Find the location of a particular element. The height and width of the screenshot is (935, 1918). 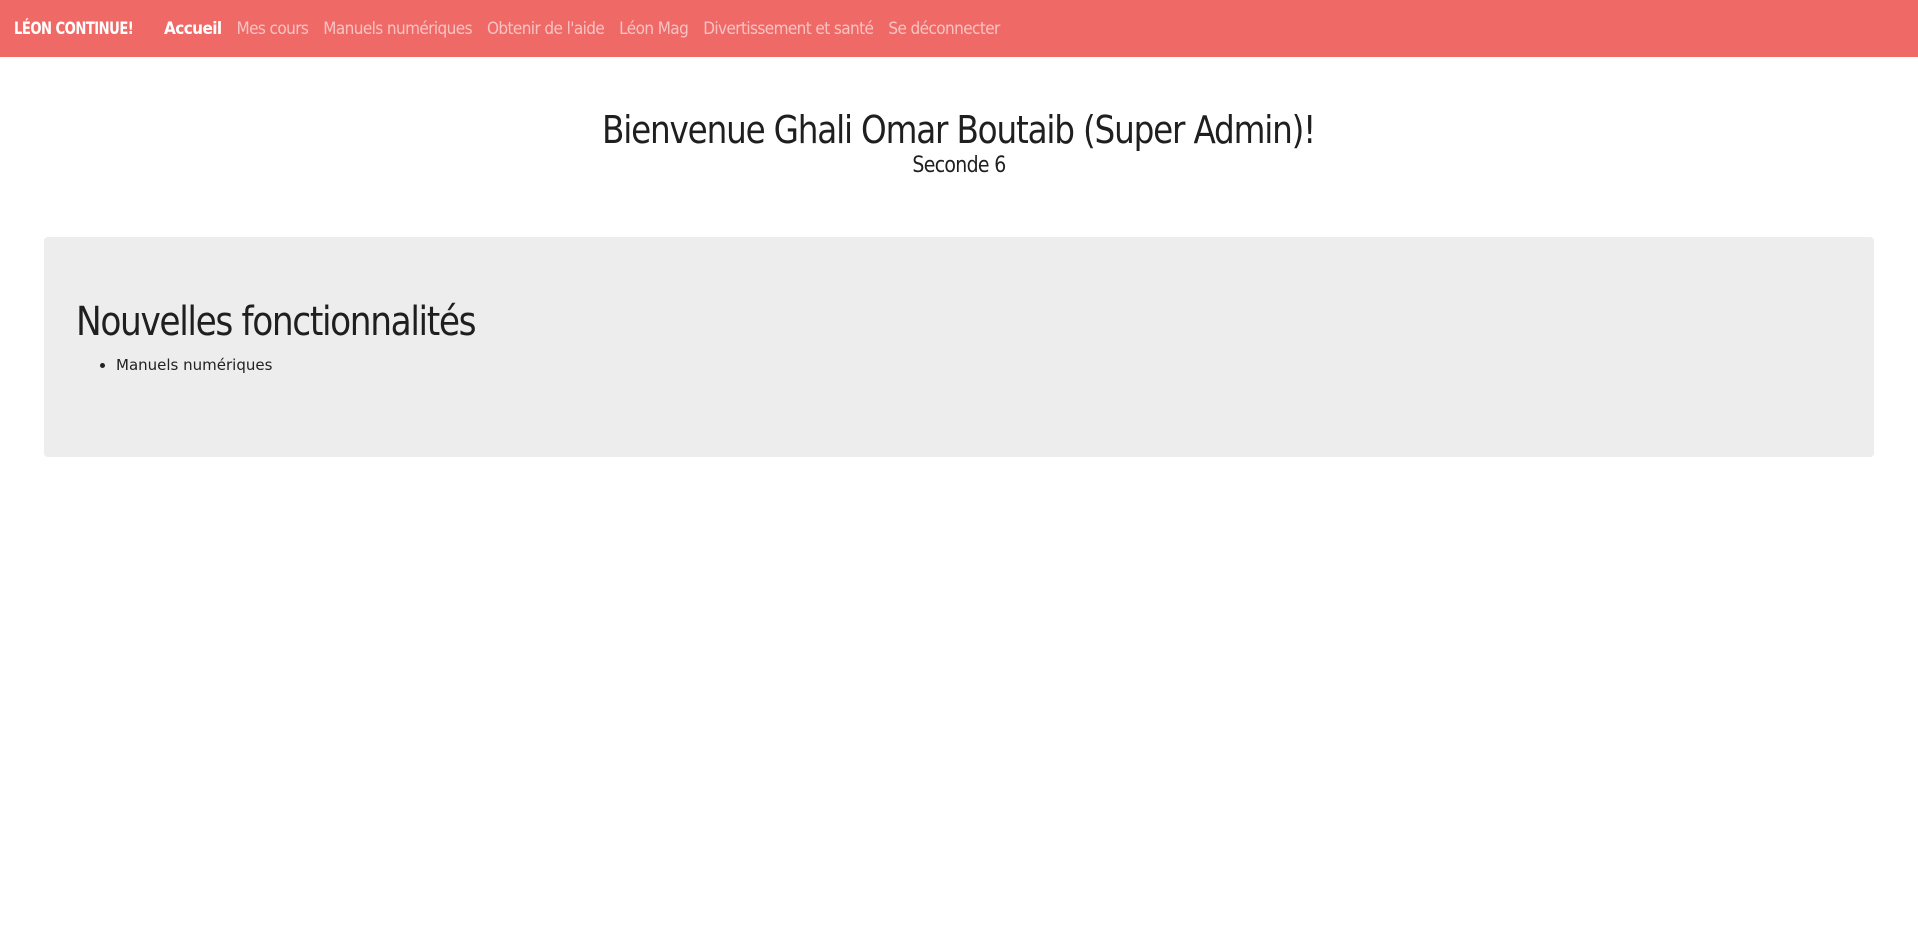

new-features-list: Manuels numériques is located at coordinates (959, 365).